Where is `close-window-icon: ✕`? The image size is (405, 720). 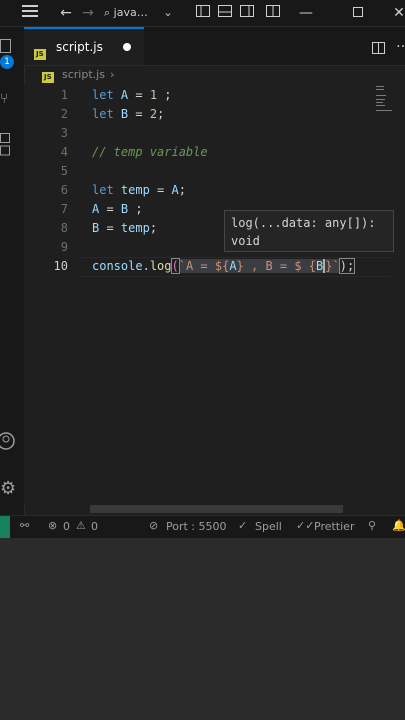
close-window-icon: ✕ is located at coordinates (398, 13).